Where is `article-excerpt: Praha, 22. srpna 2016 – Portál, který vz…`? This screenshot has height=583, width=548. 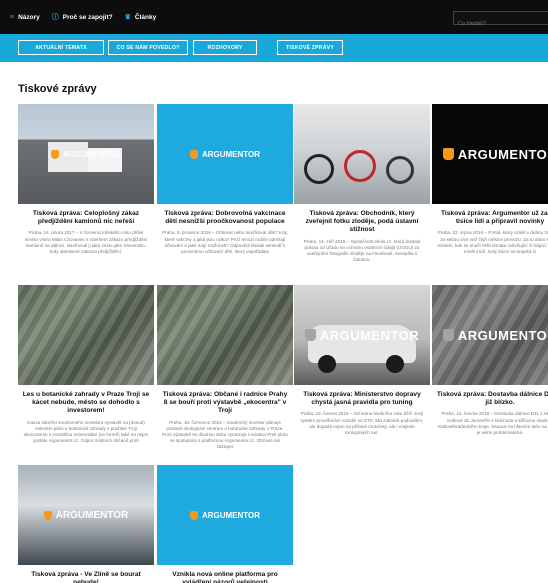 article-excerpt: Praha, 22. srpna 2016 – Portál, který vz… is located at coordinates (492, 242).